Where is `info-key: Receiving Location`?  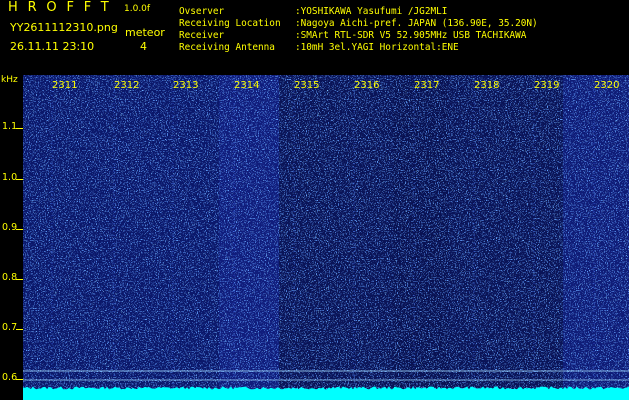 info-key: Receiving Location is located at coordinates (230, 23).